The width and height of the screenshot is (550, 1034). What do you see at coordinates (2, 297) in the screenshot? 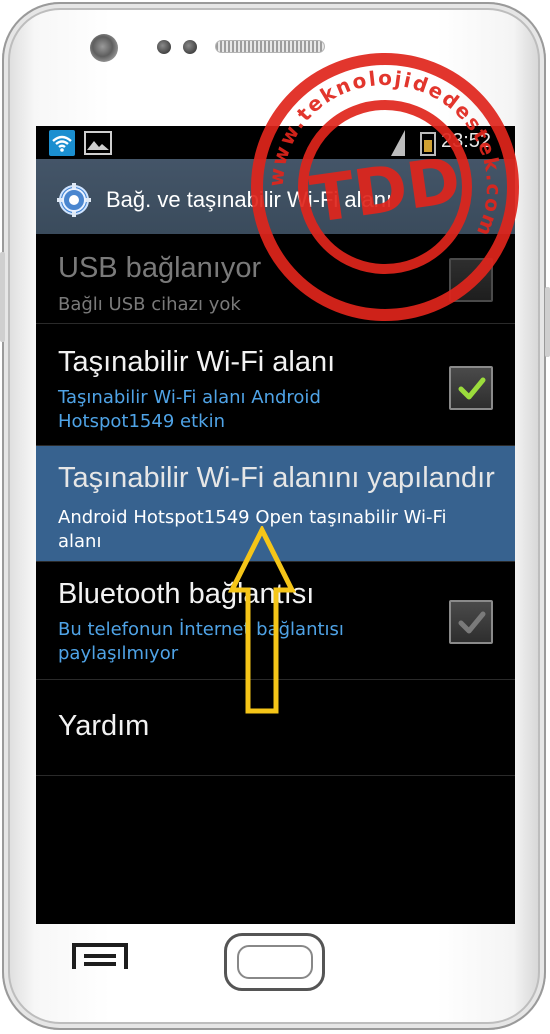
I see `volume-button` at bounding box center [2, 297].